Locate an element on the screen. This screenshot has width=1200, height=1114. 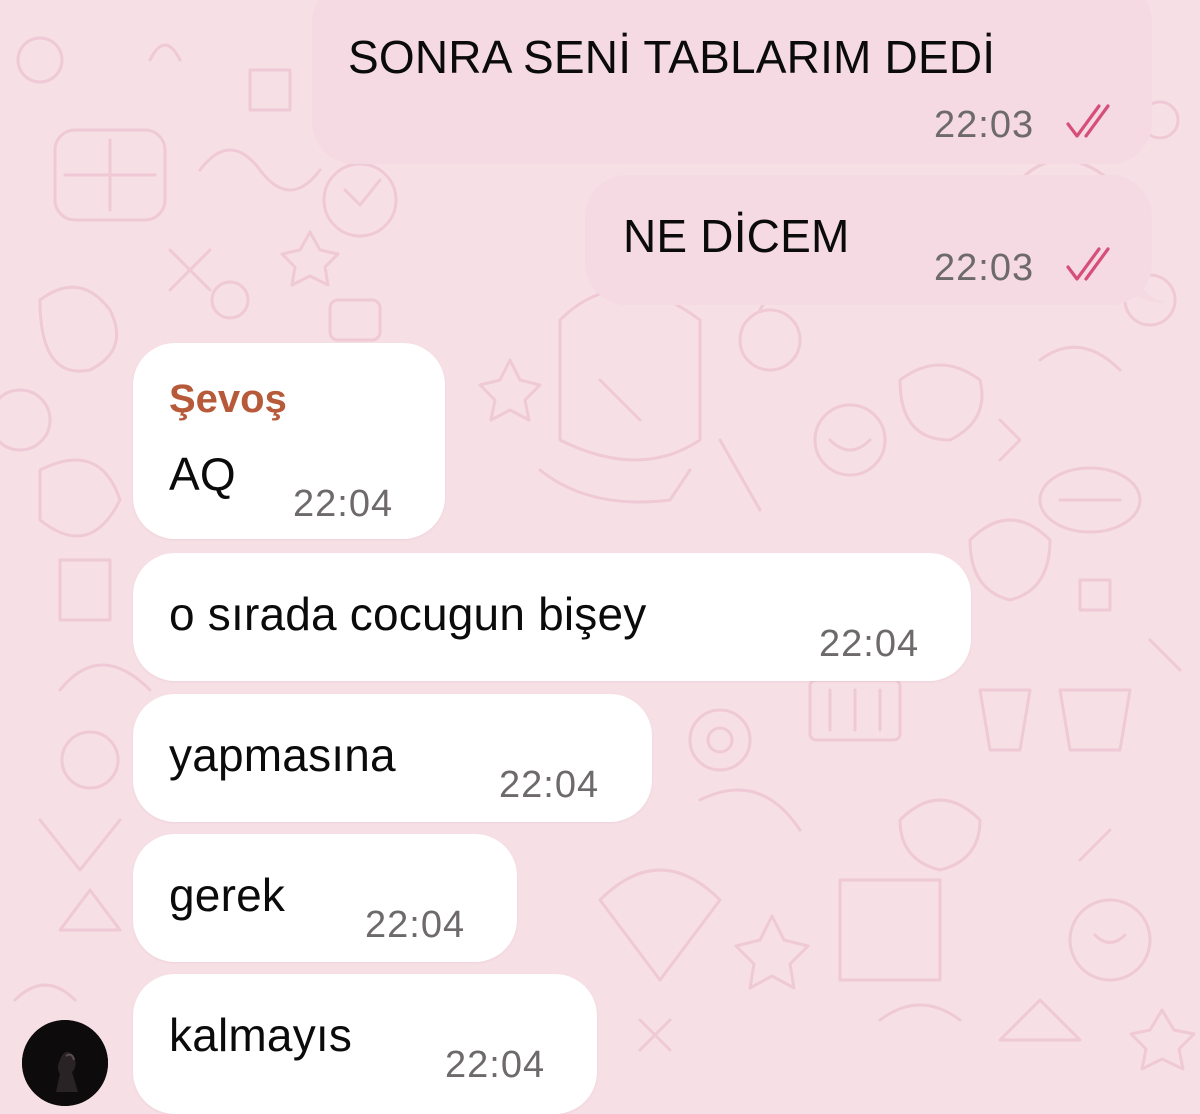
message-text: kalmayıs is located at coordinates (261, 1035).